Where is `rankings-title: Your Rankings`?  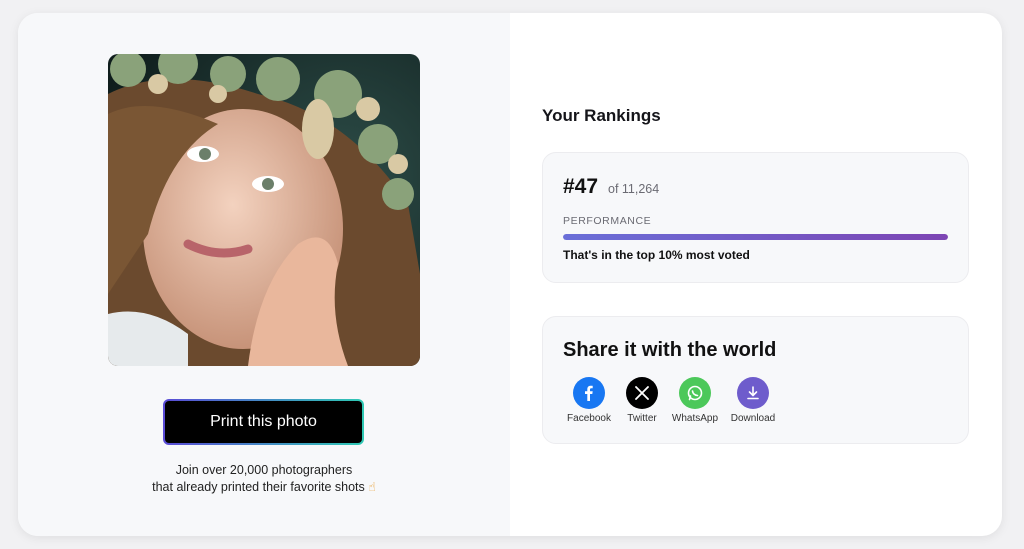
rankings-title: Your Rankings is located at coordinates (601, 115).